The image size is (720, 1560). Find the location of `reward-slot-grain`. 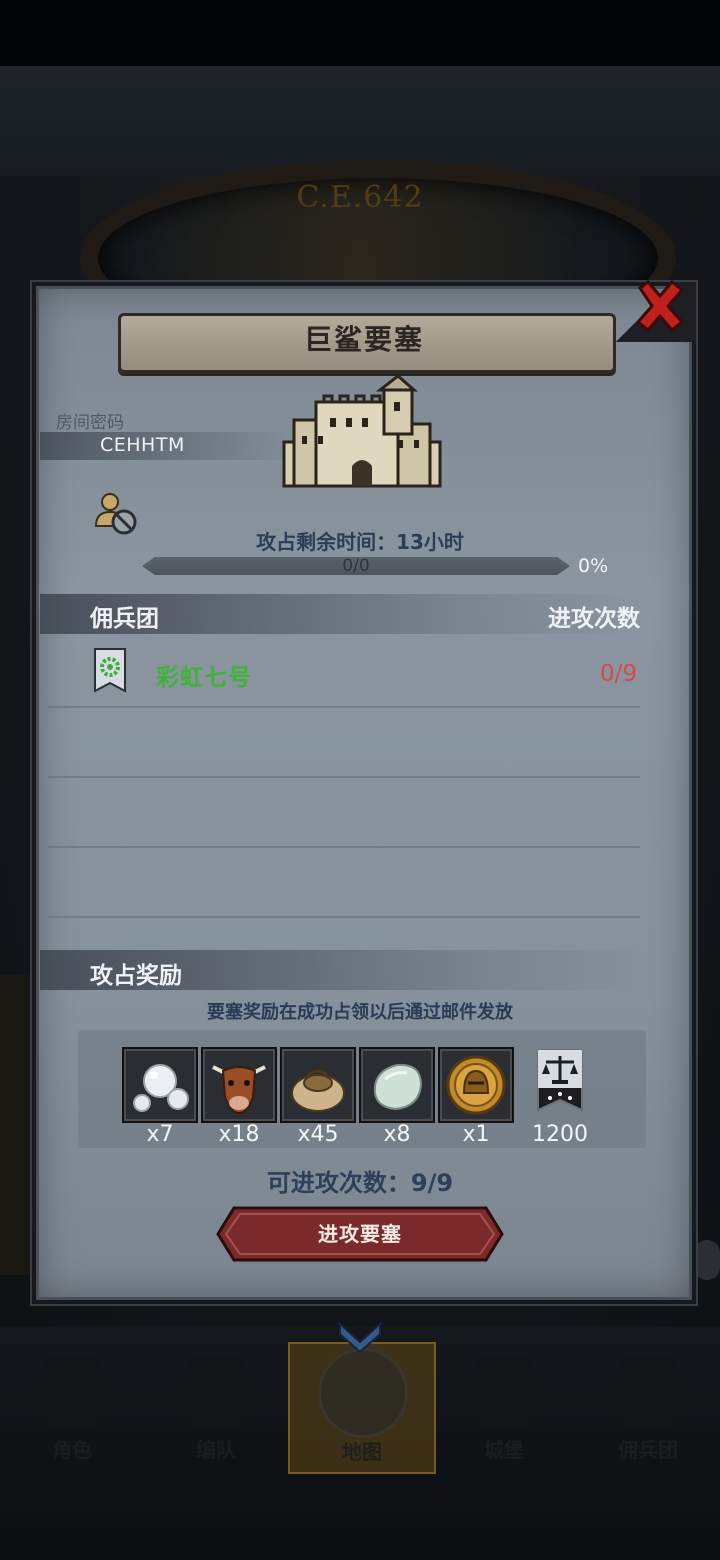

reward-slot-grain is located at coordinates (318, 1085).